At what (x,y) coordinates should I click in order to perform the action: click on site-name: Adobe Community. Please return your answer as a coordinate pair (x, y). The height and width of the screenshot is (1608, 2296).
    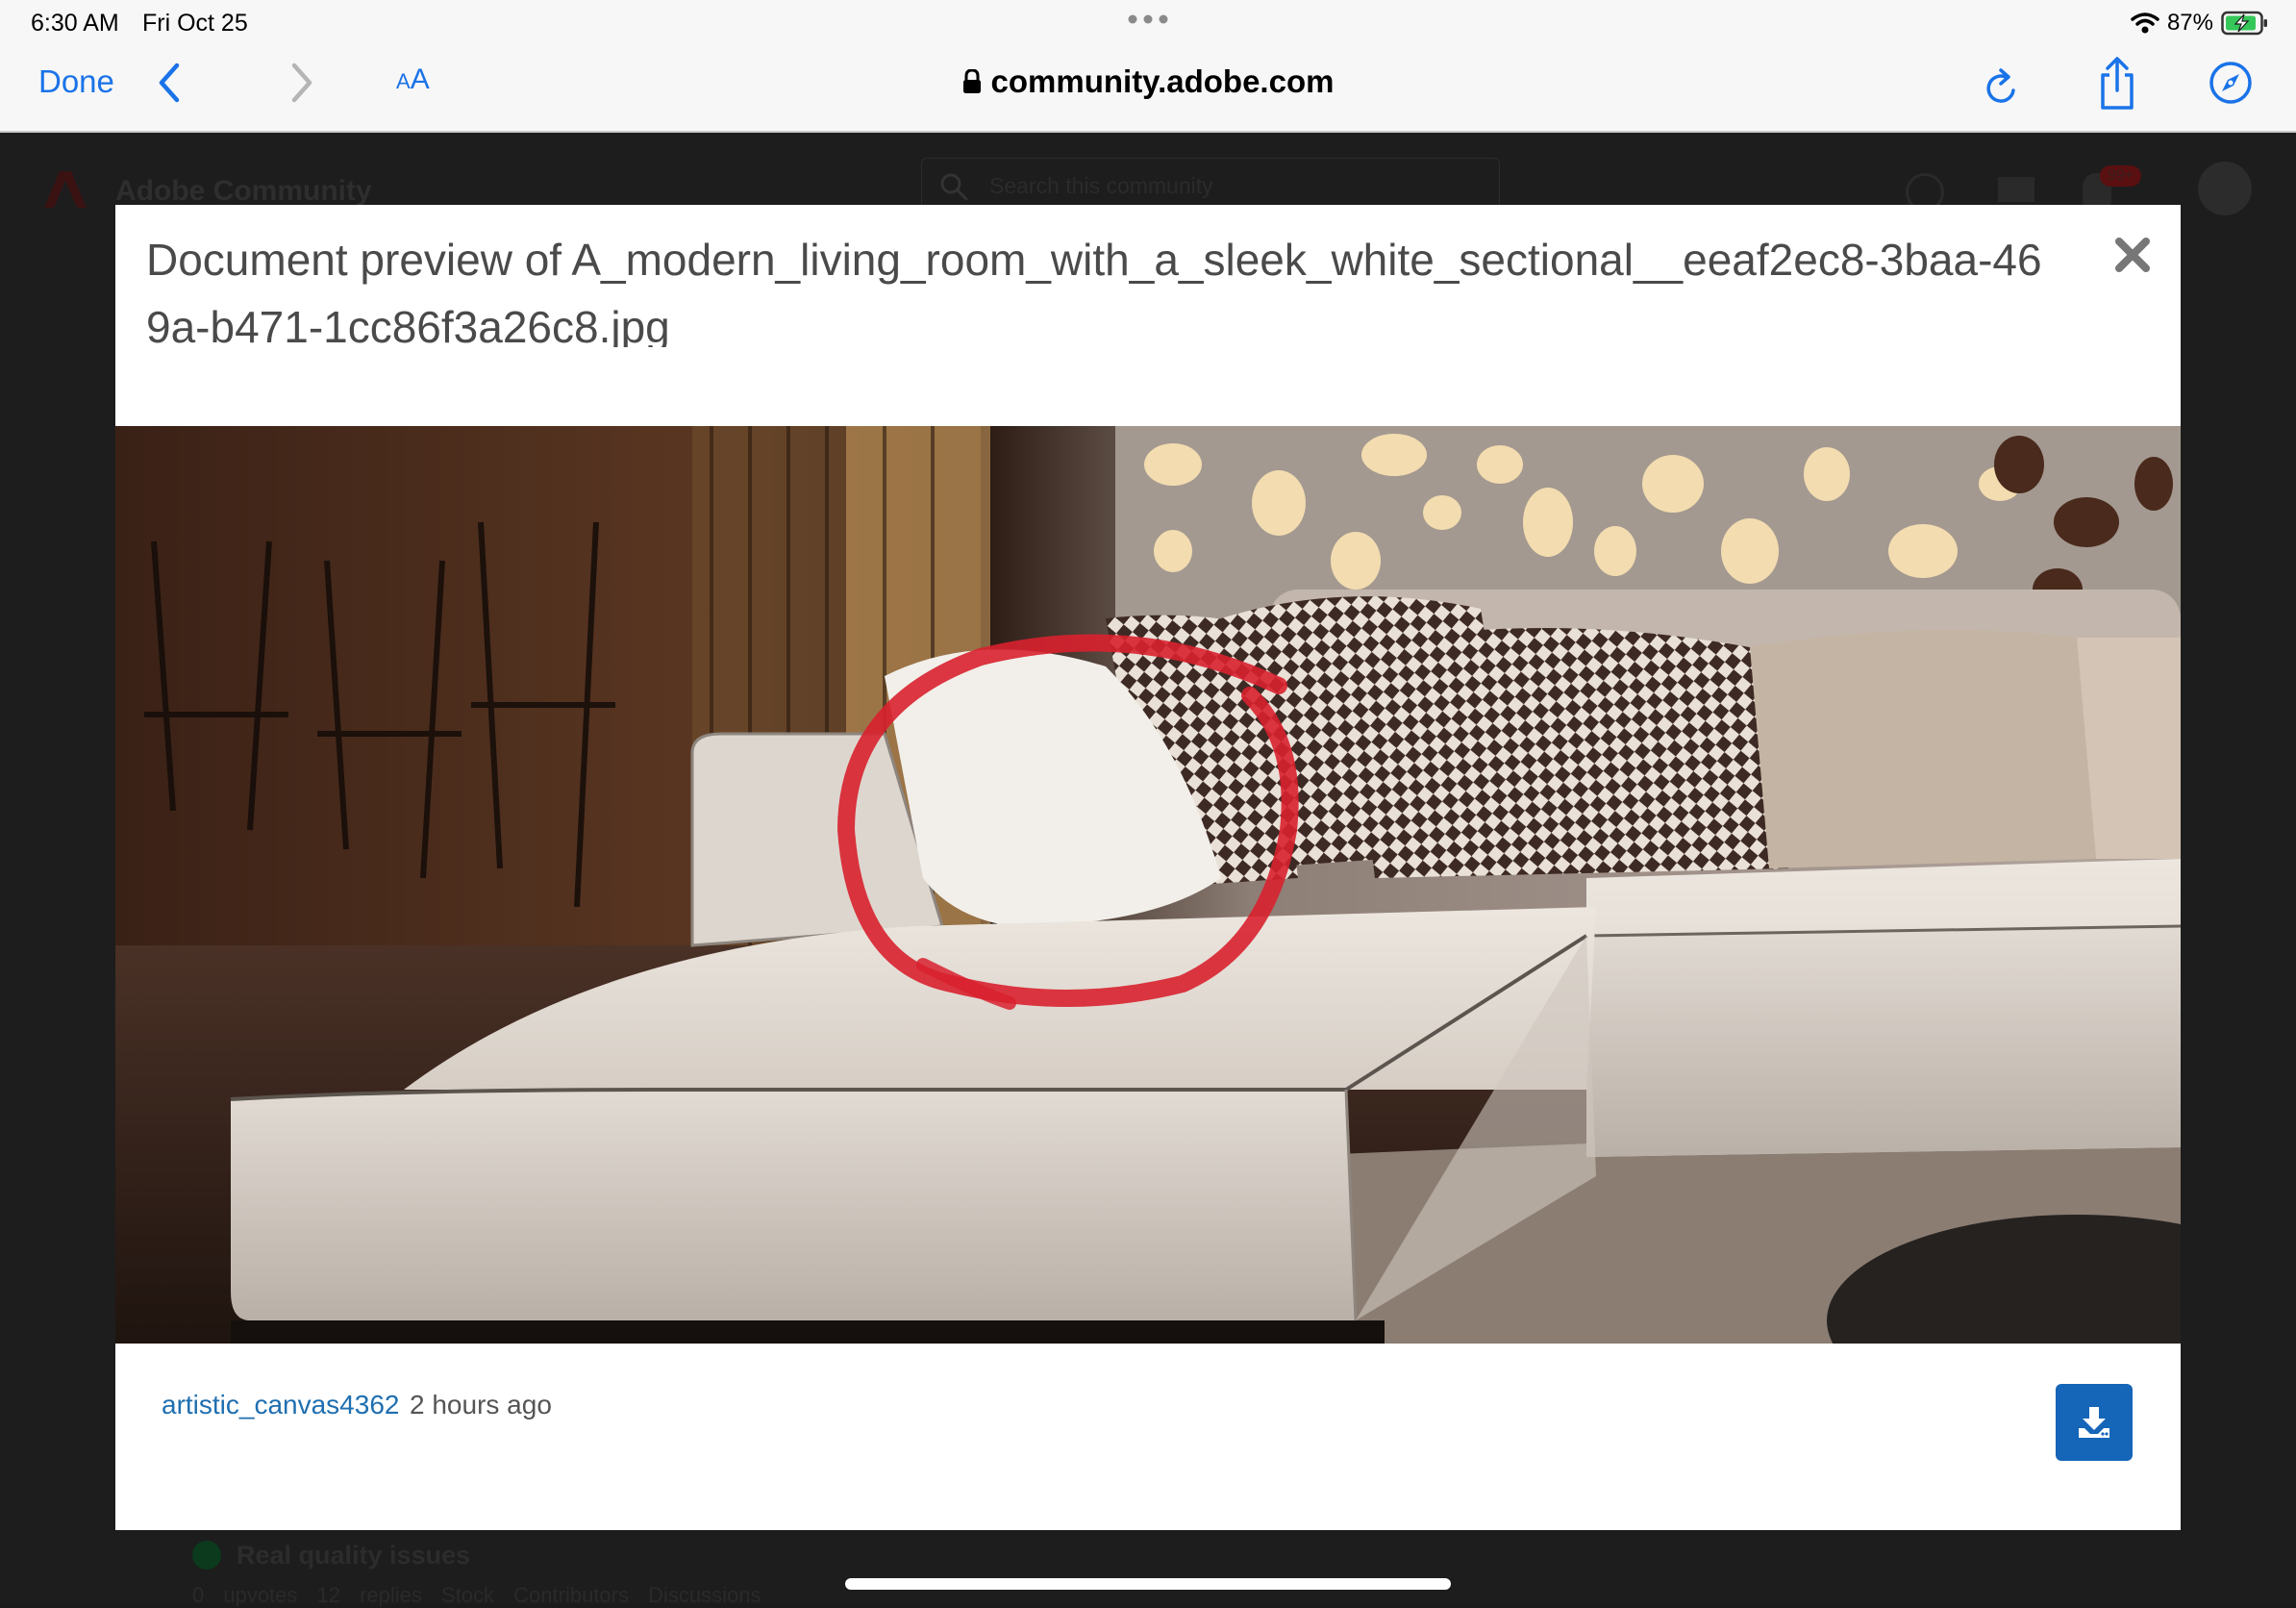
    Looking at the image, I should click on (243, 191).